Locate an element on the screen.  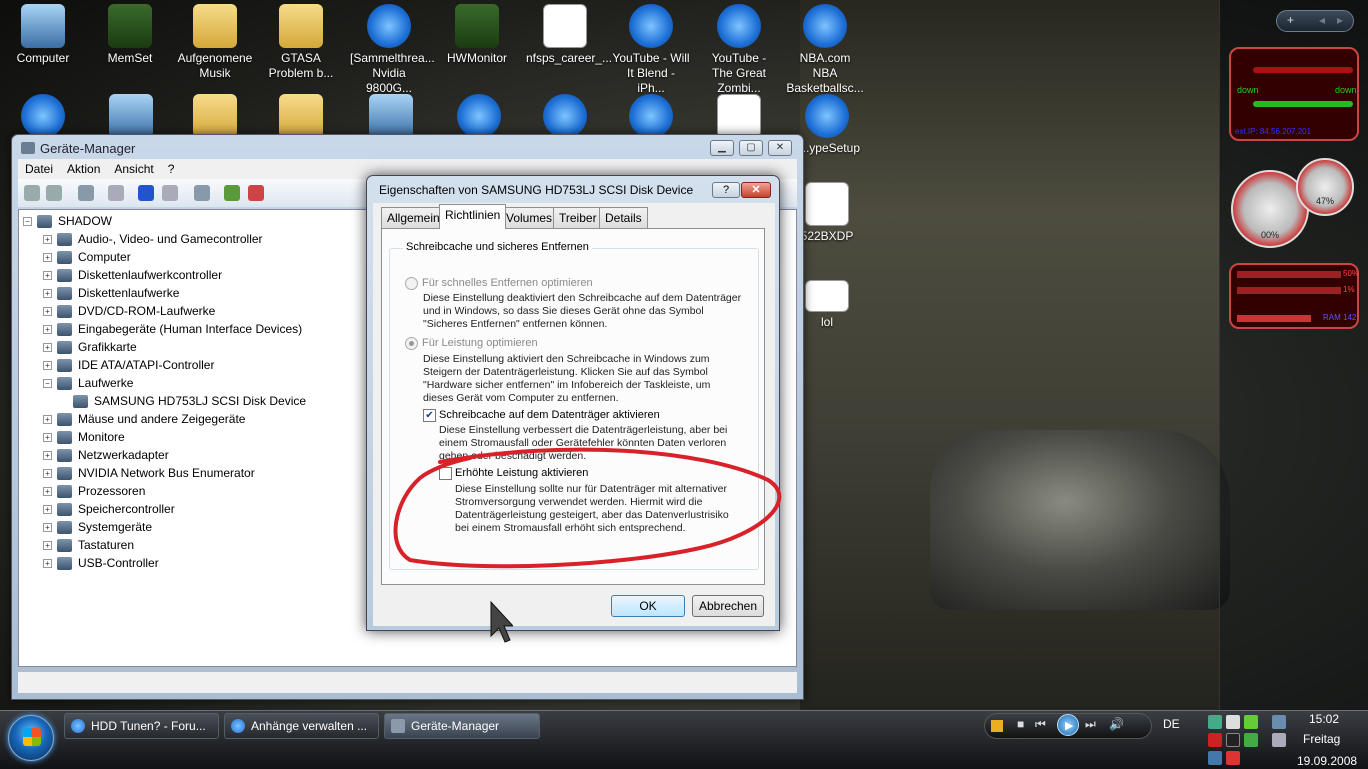
write-cache-checkbox: ✔ is located at coordinates (429, 415).